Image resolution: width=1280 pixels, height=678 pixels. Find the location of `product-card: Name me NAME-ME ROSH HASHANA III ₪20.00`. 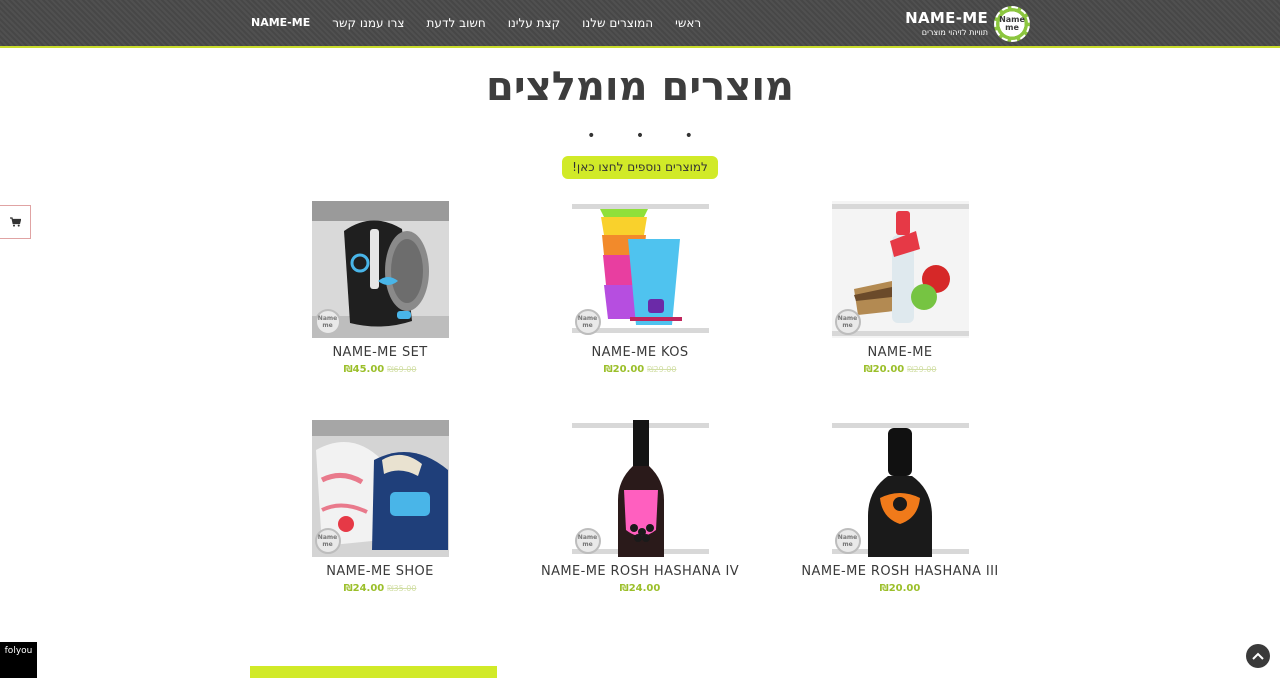

product-card: Name me NAME-ME ROSH HASHANA III ₪20.00 is located at coordinates (900, 507).